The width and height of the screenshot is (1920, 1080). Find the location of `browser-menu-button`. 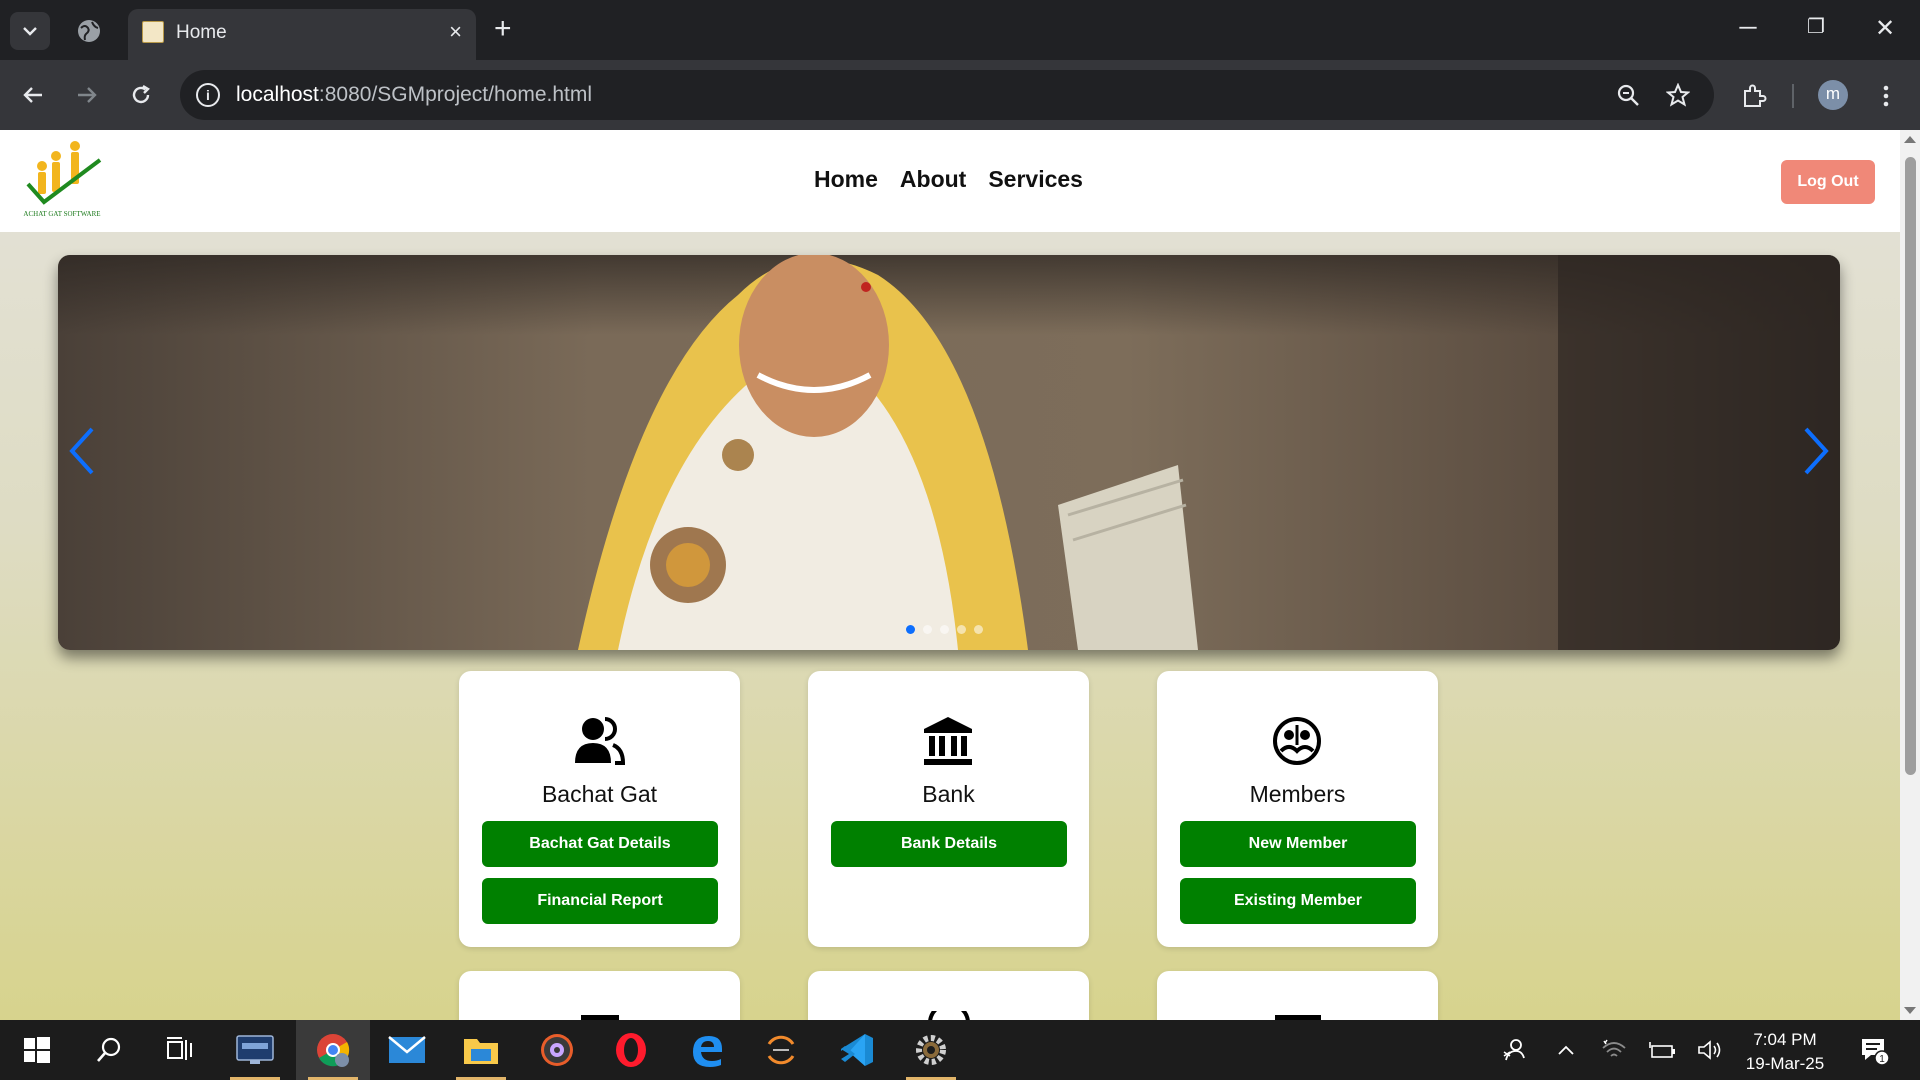

browser-menu-button is located at coordinates (1886, 96).